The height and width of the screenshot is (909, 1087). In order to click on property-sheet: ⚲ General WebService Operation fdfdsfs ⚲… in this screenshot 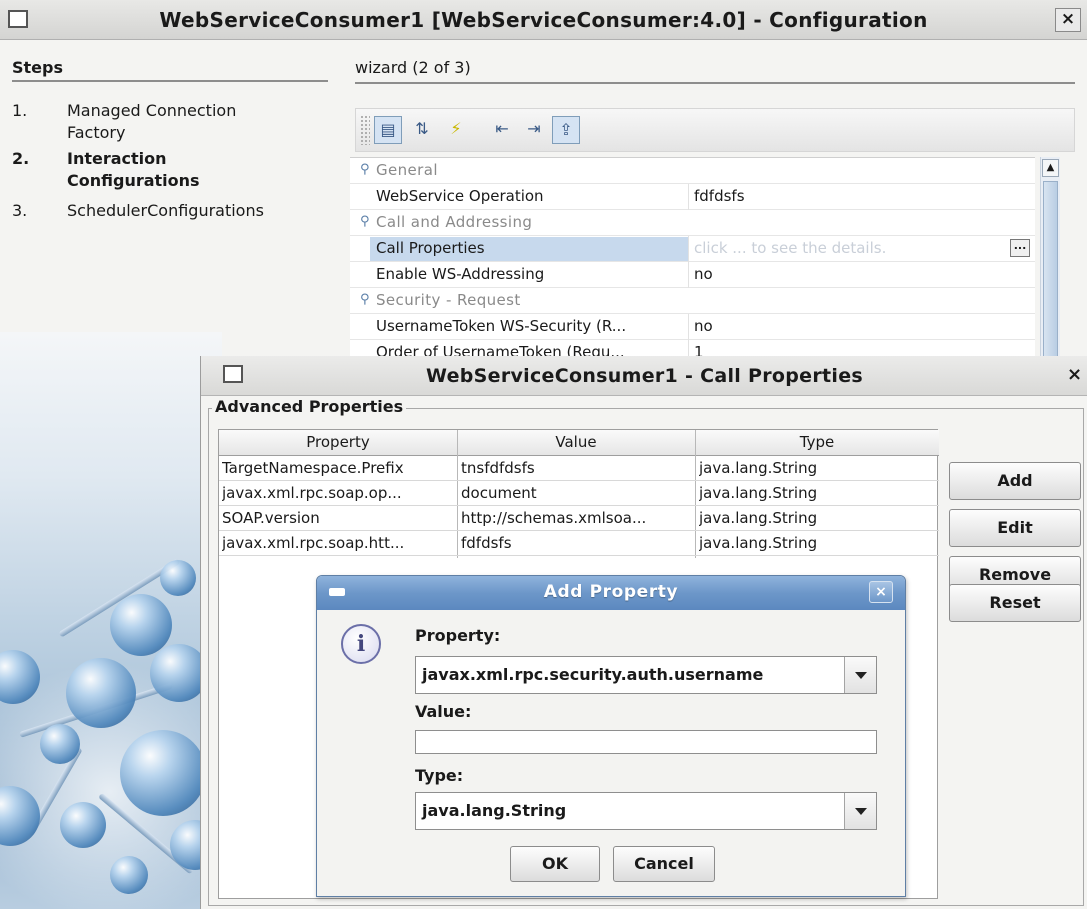, I will do `click(692, 261)`.